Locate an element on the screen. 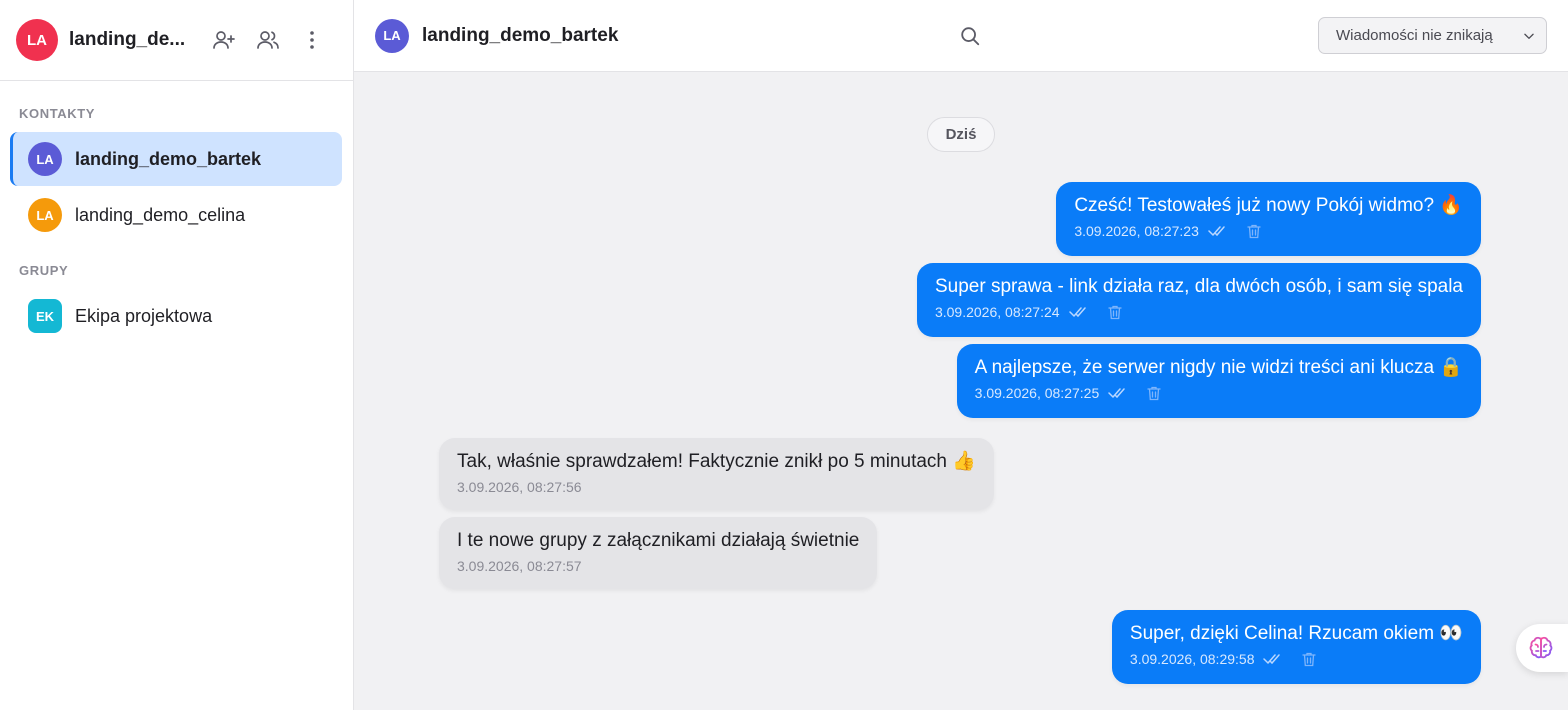  message-timestamp: 3.09.2026, 08:29:58 is located at coordinates (1192, 659).